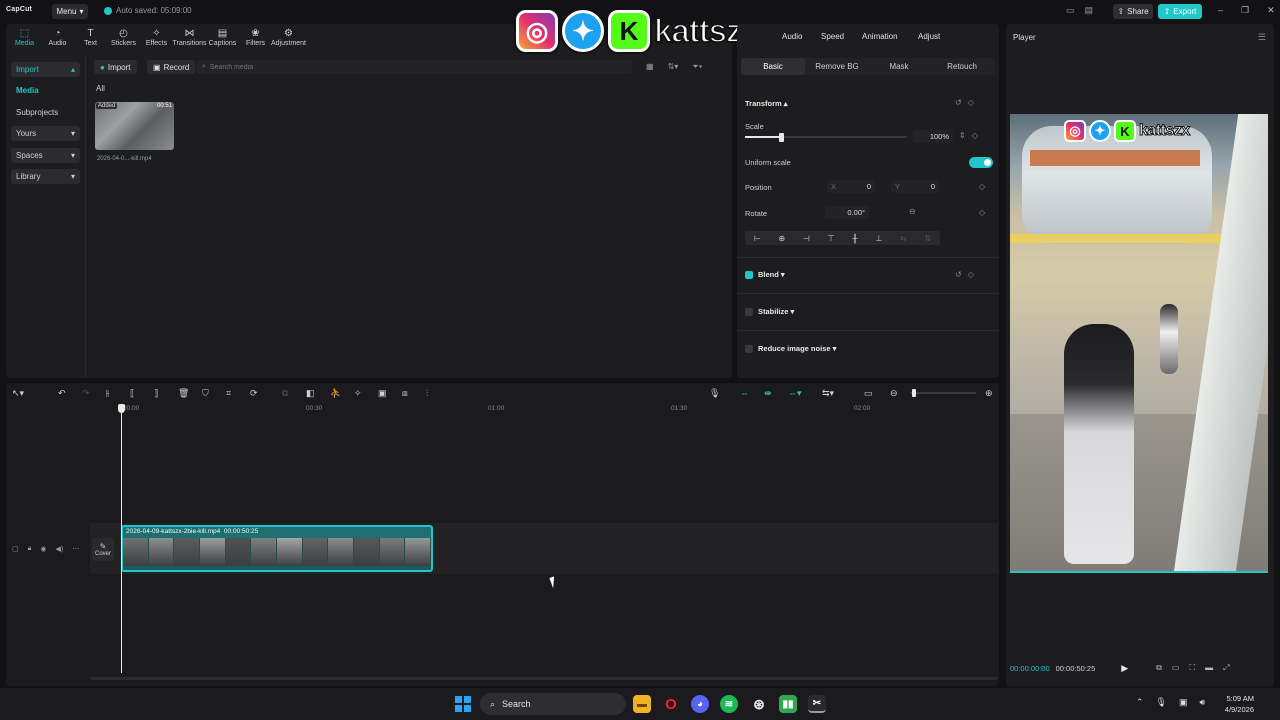  Describe the element at coordinates (749, 312) in the screenshot. I see `stabilize-checkbox` at that location.